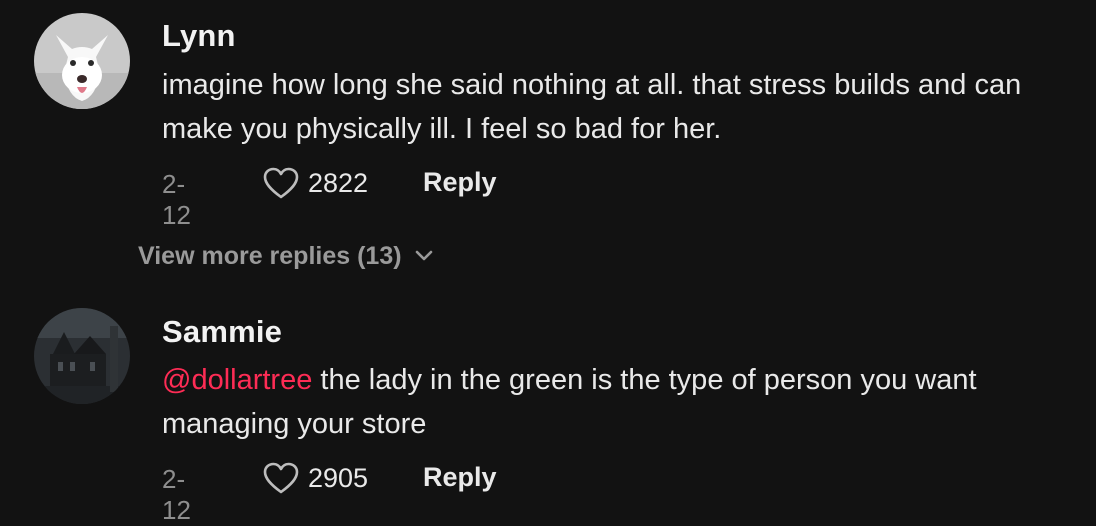 The image size is (1096, 526). I want to click on like-count: 2822, so click(338, 182).